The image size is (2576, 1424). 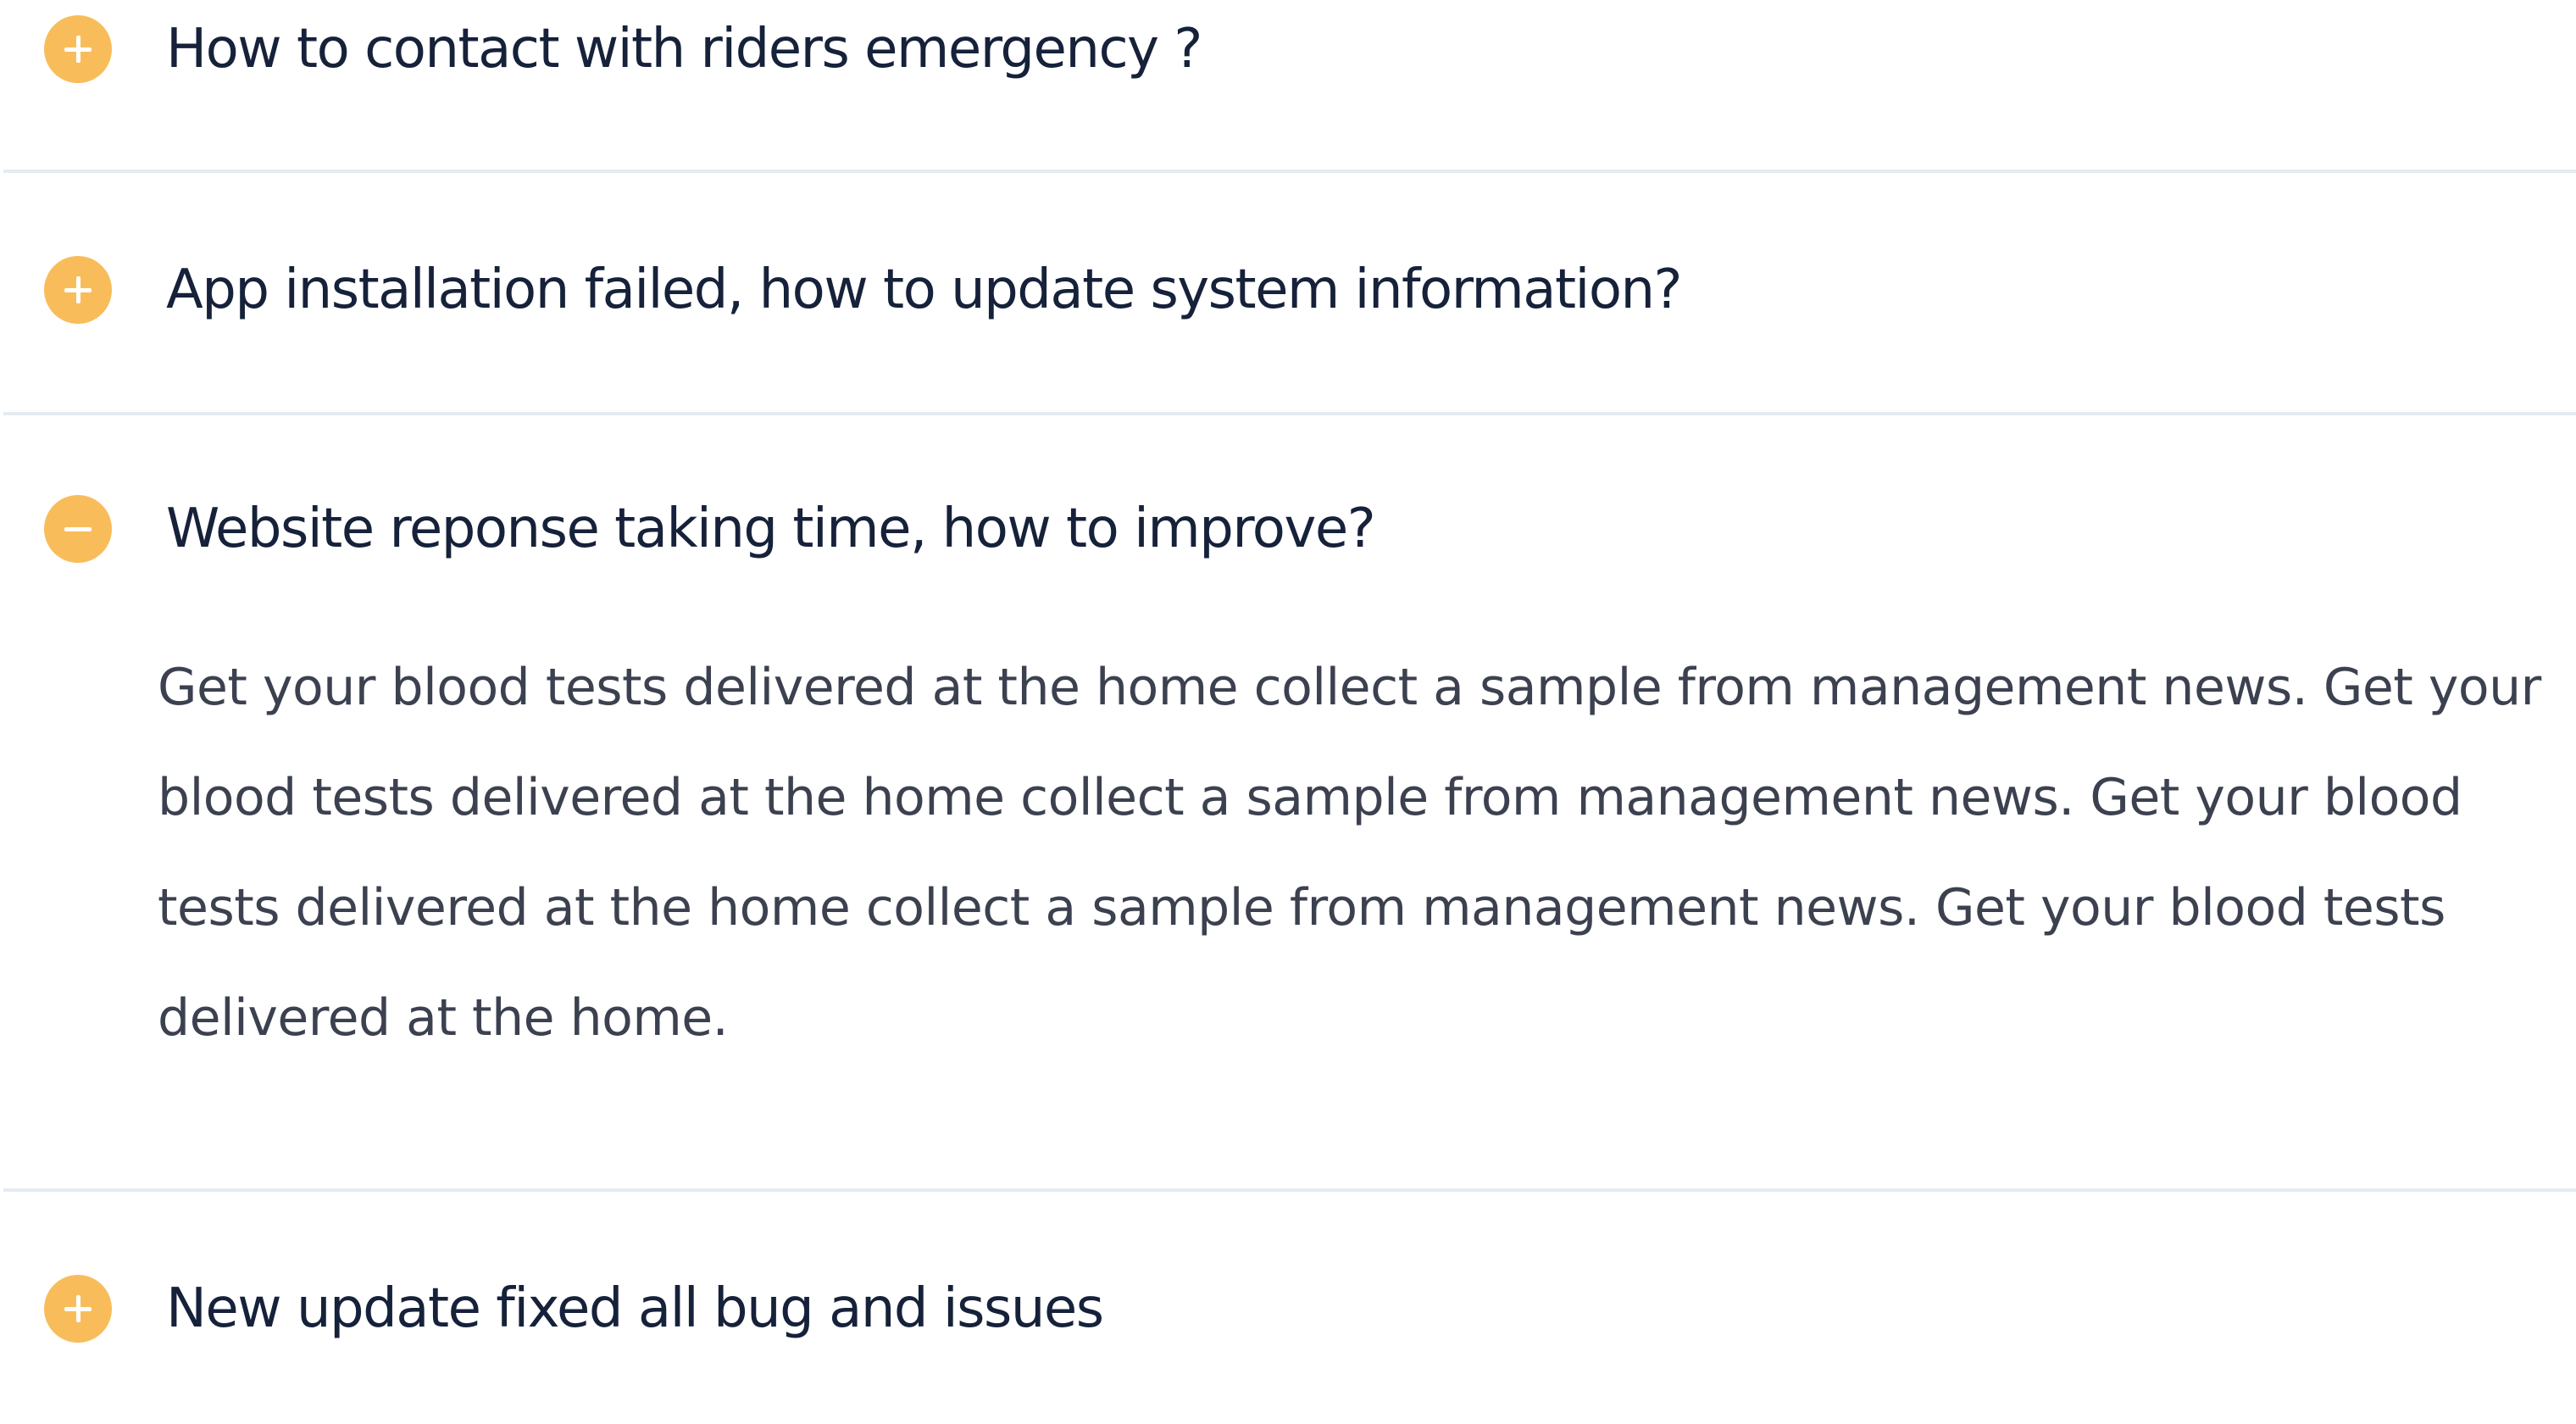 I want to click on minus-icon, so click(x=78, y=529).